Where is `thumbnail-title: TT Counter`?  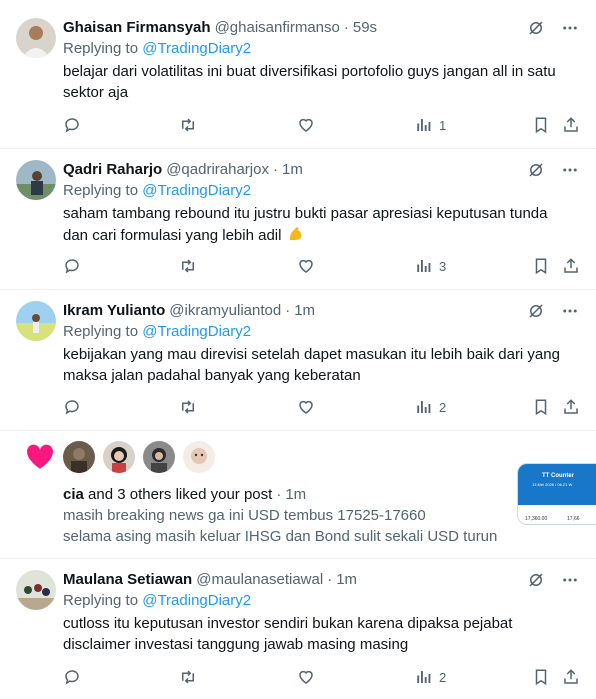 thumbnail-title: TT Counter is located at coordinates (558, 476).